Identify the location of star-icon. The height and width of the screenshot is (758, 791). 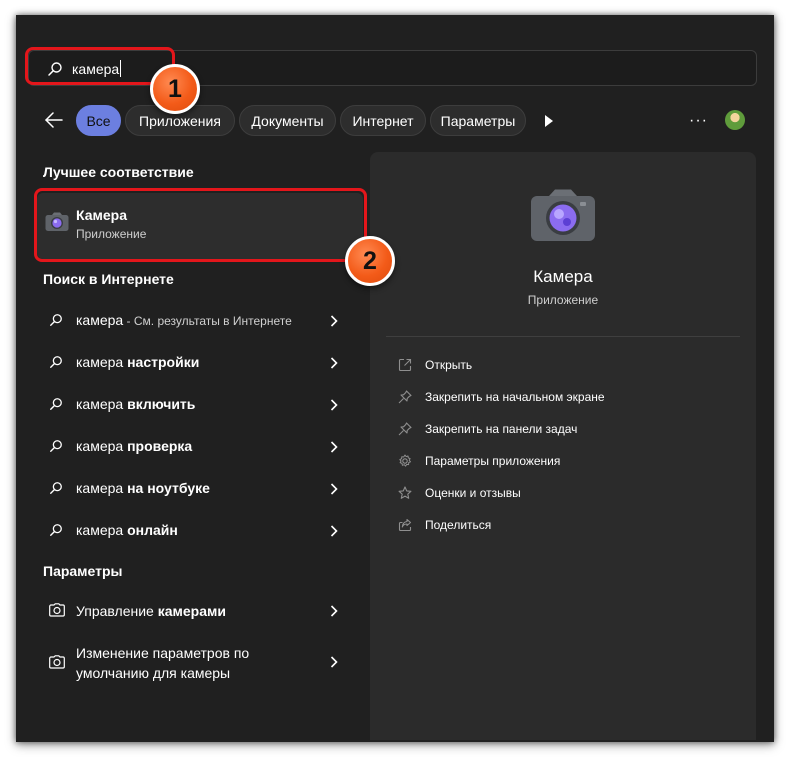
(405, 492).